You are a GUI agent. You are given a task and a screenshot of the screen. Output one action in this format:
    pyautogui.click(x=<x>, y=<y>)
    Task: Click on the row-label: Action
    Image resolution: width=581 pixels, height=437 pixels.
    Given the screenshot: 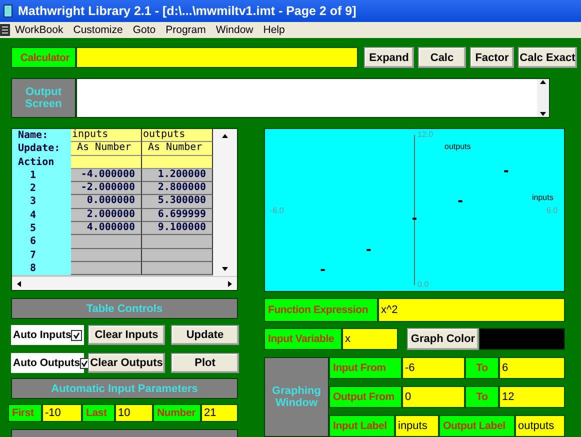 What is the action you would take?
    pyautogui.click(x=41, y=162)
    